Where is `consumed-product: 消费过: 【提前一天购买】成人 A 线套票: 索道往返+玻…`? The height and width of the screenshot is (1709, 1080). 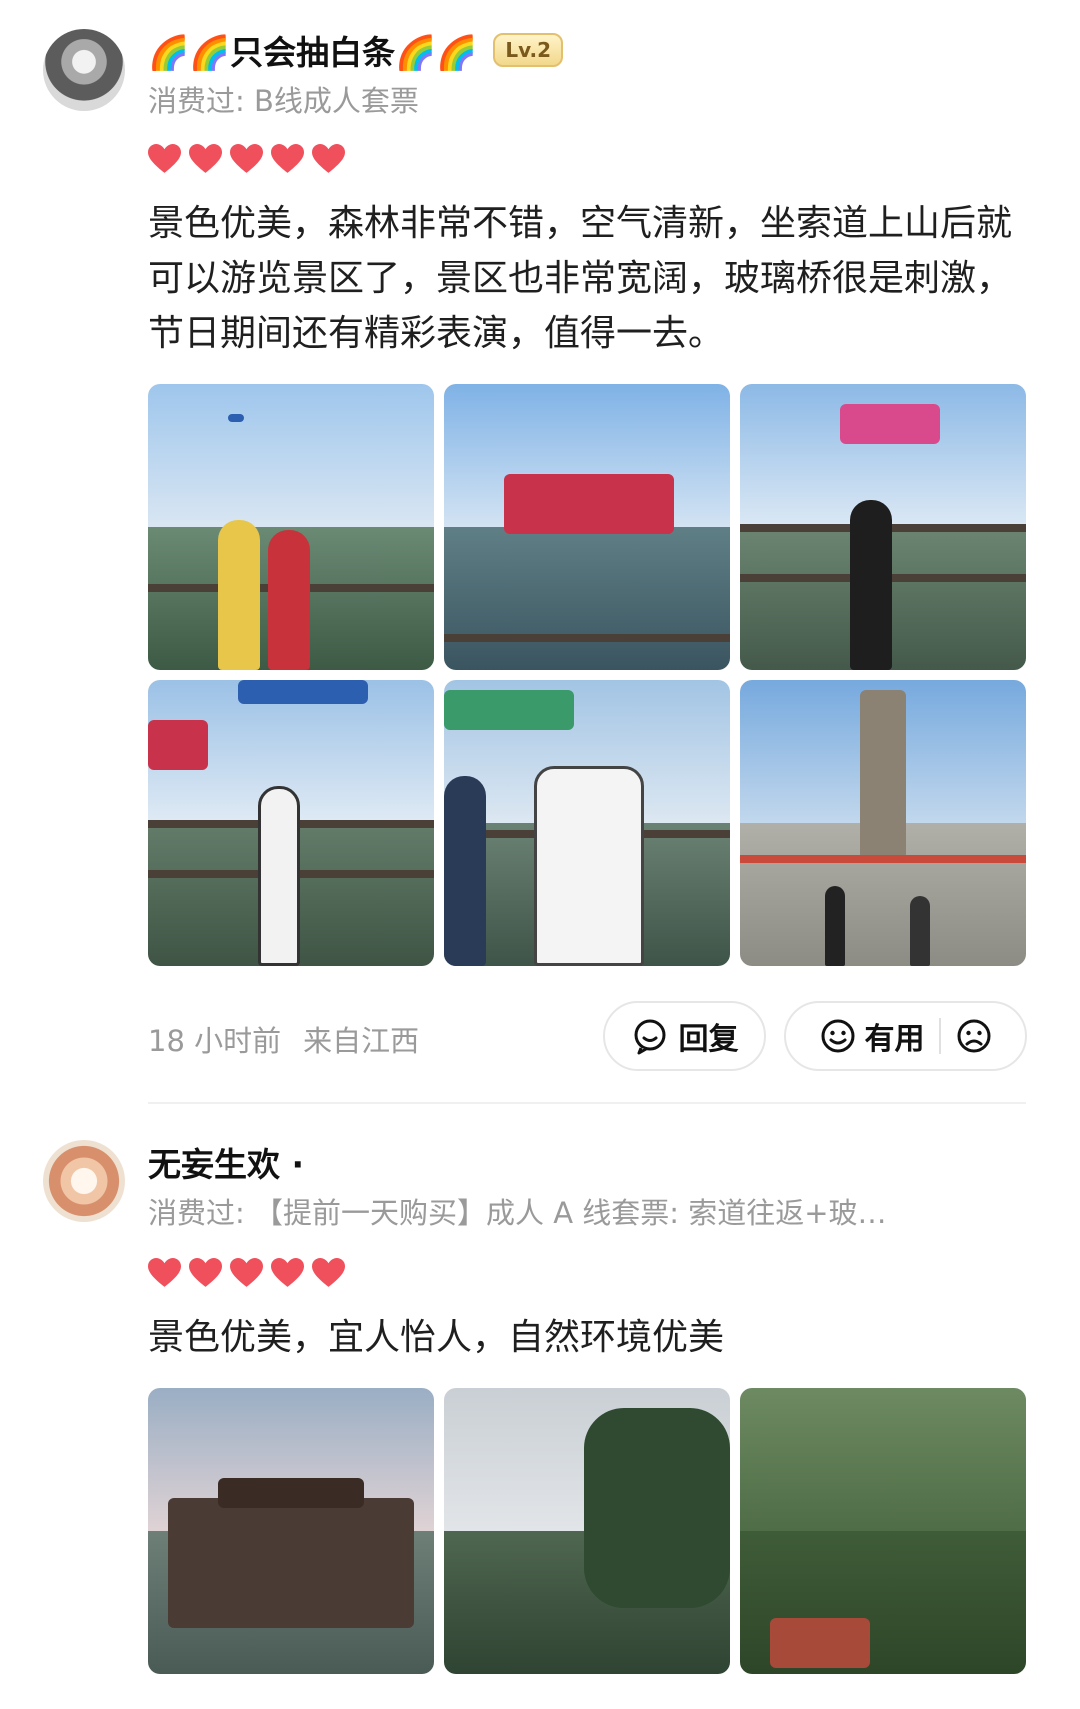
consumed-product: 消费过: 【提前一天购买】成人 A 线套票: 索道往返+玻… is located at coordinates (517, 1213).